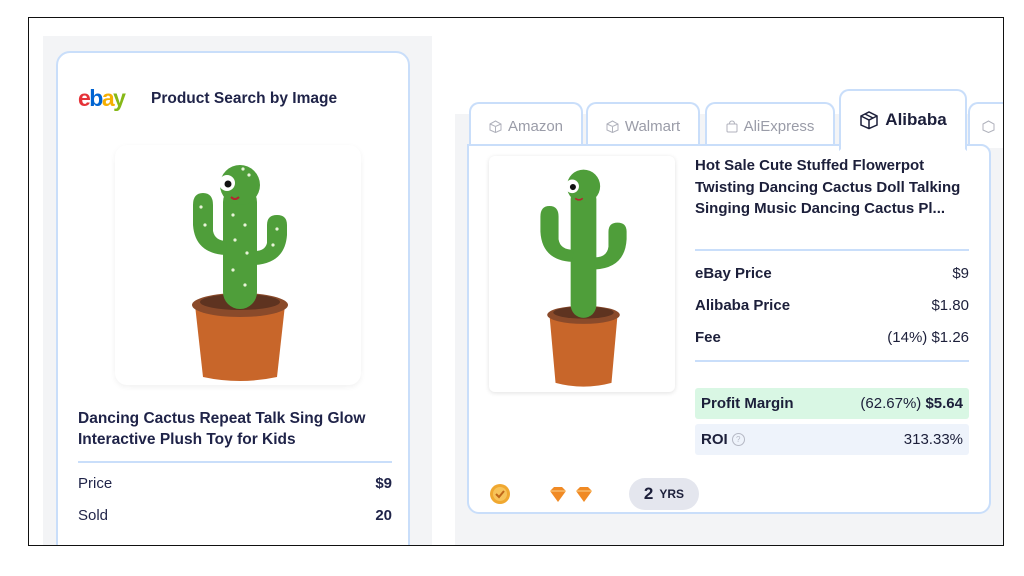 The height and width of the screenshot is (576, 1024). I want to click on roi-value: 313.33%, so click(933, 439).